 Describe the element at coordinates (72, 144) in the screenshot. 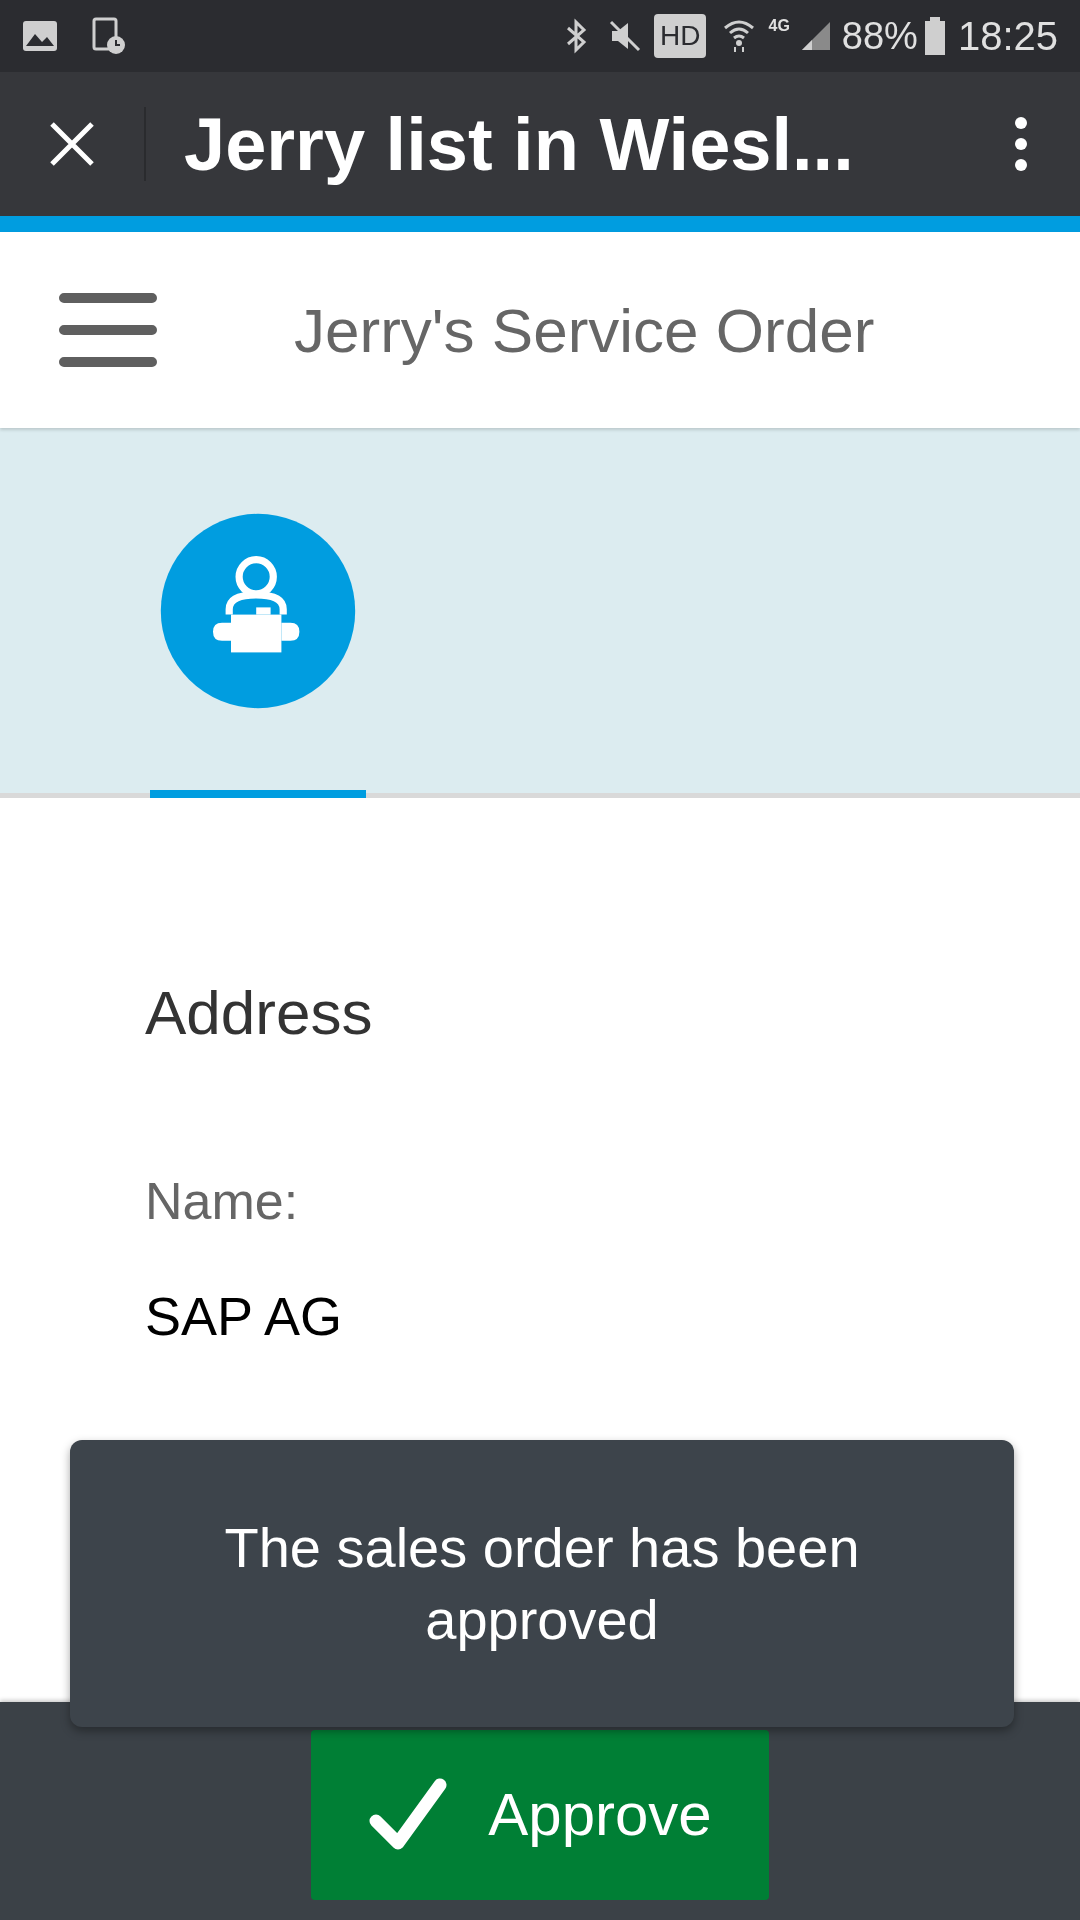

I see `close-icon` at that location.